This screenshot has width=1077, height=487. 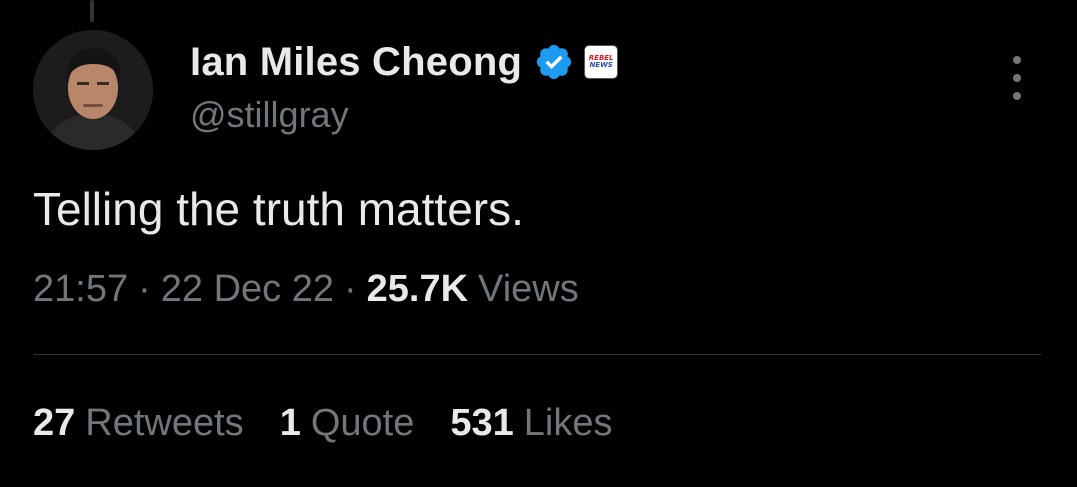 I want to click on quotes-label: Quote, so click(x=362, y=423).